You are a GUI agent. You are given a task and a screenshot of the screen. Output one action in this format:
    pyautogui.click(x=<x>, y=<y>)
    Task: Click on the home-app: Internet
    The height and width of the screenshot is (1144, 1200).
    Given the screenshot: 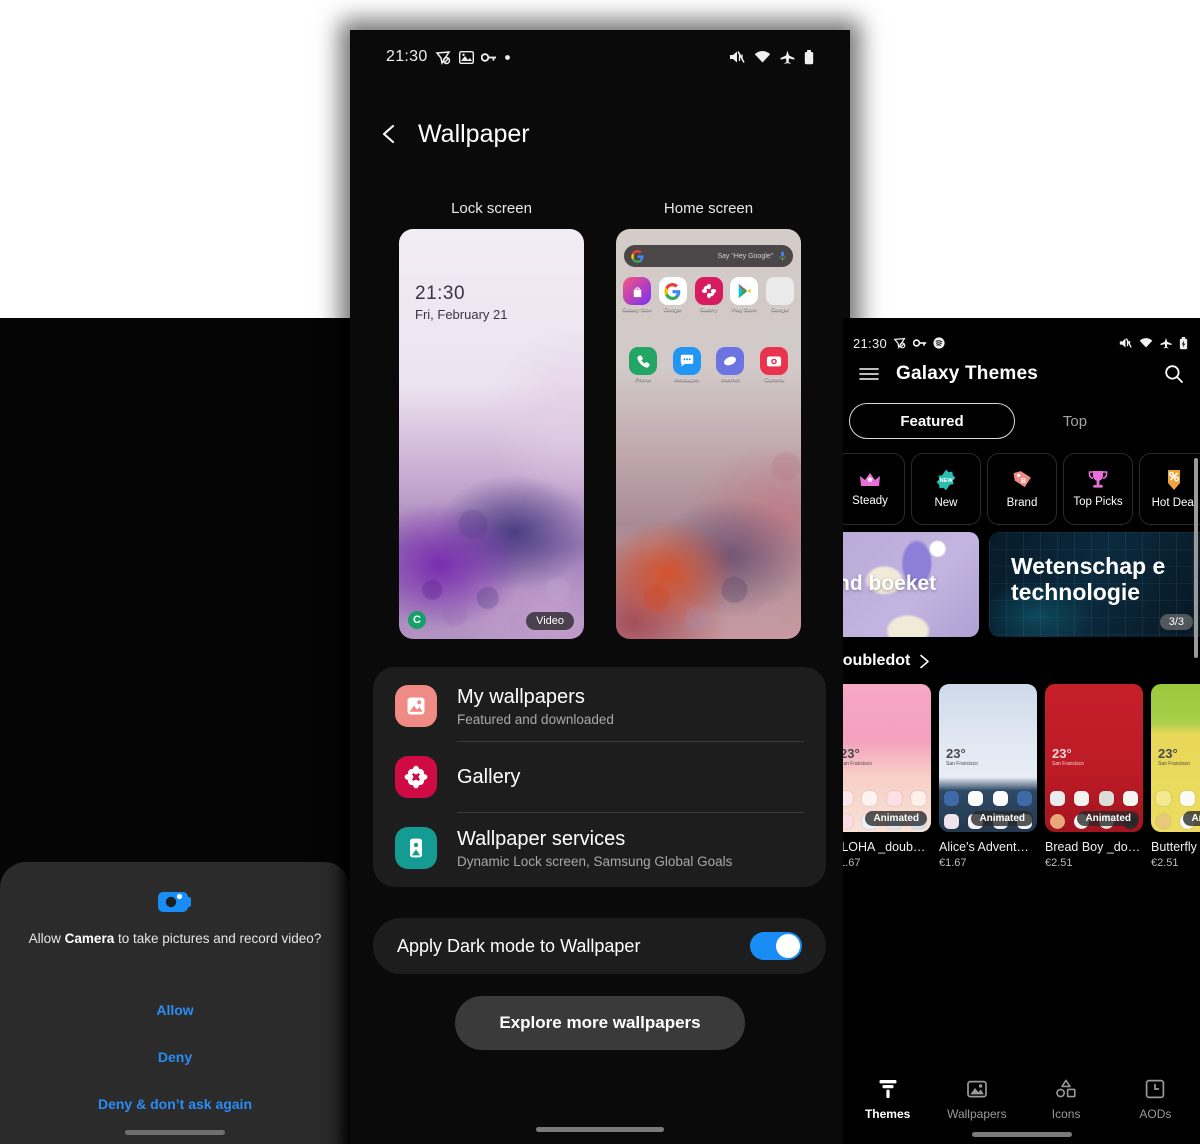 What is the action you would take?
    pyautogui.click(x=730, y=365)
    